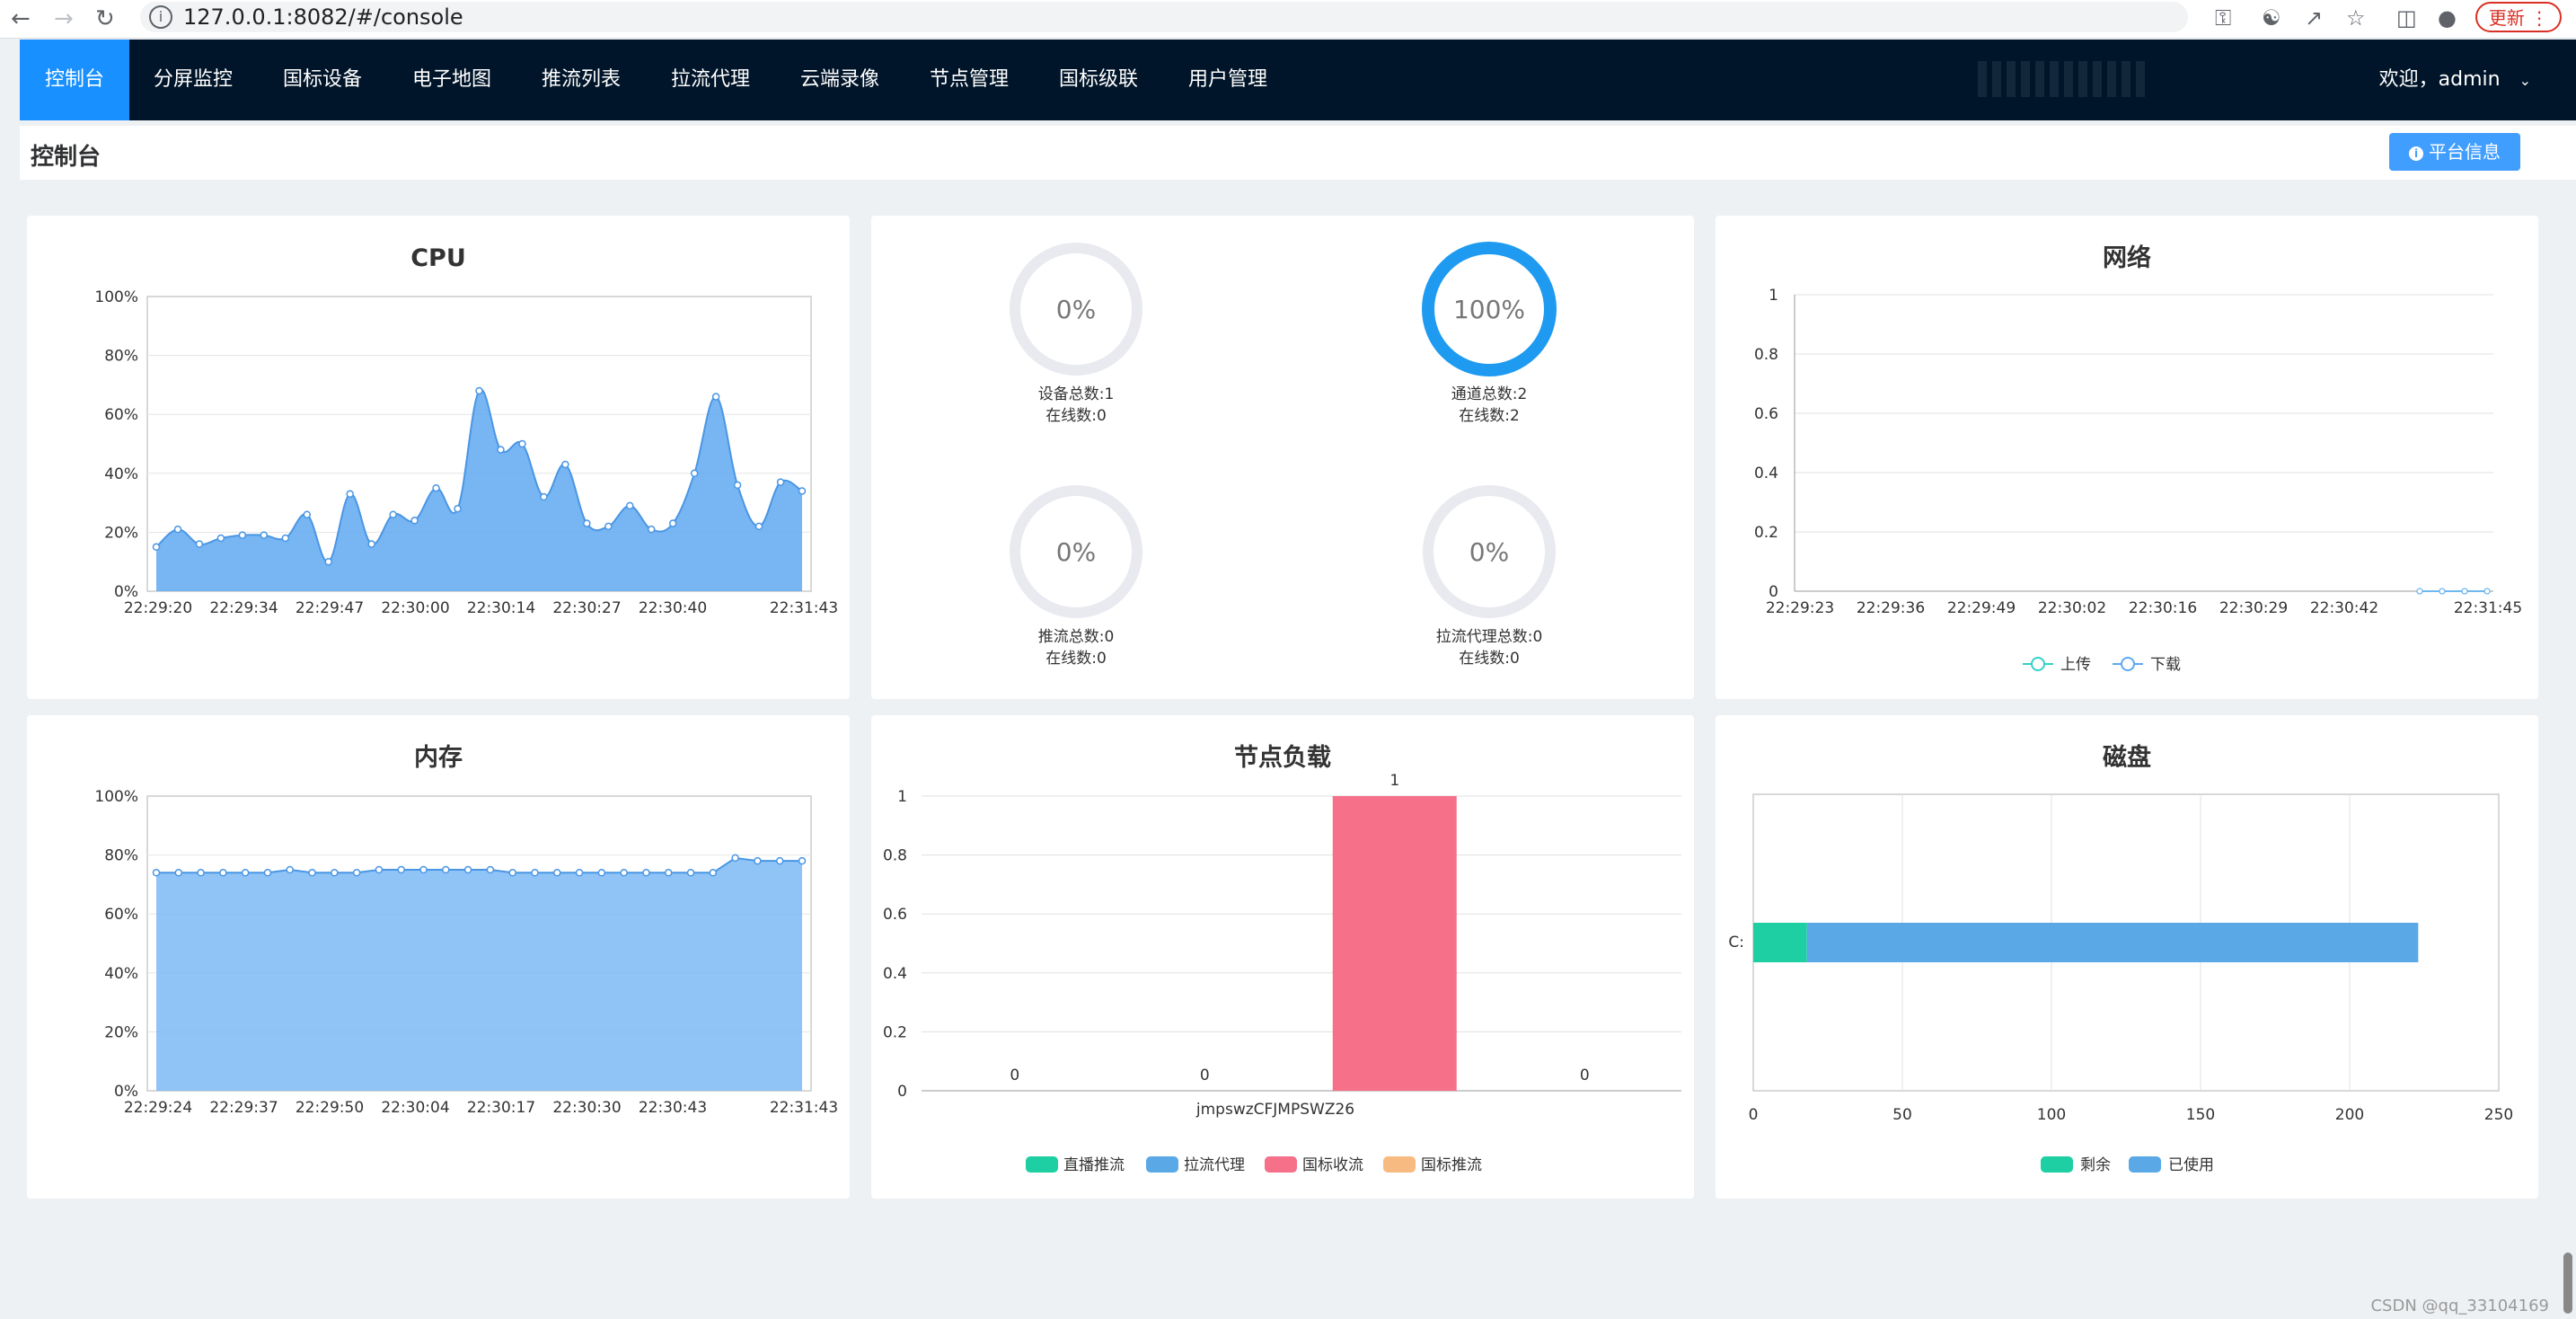  I want to click on network-y-tick: 0.6, so click(1766, 414).